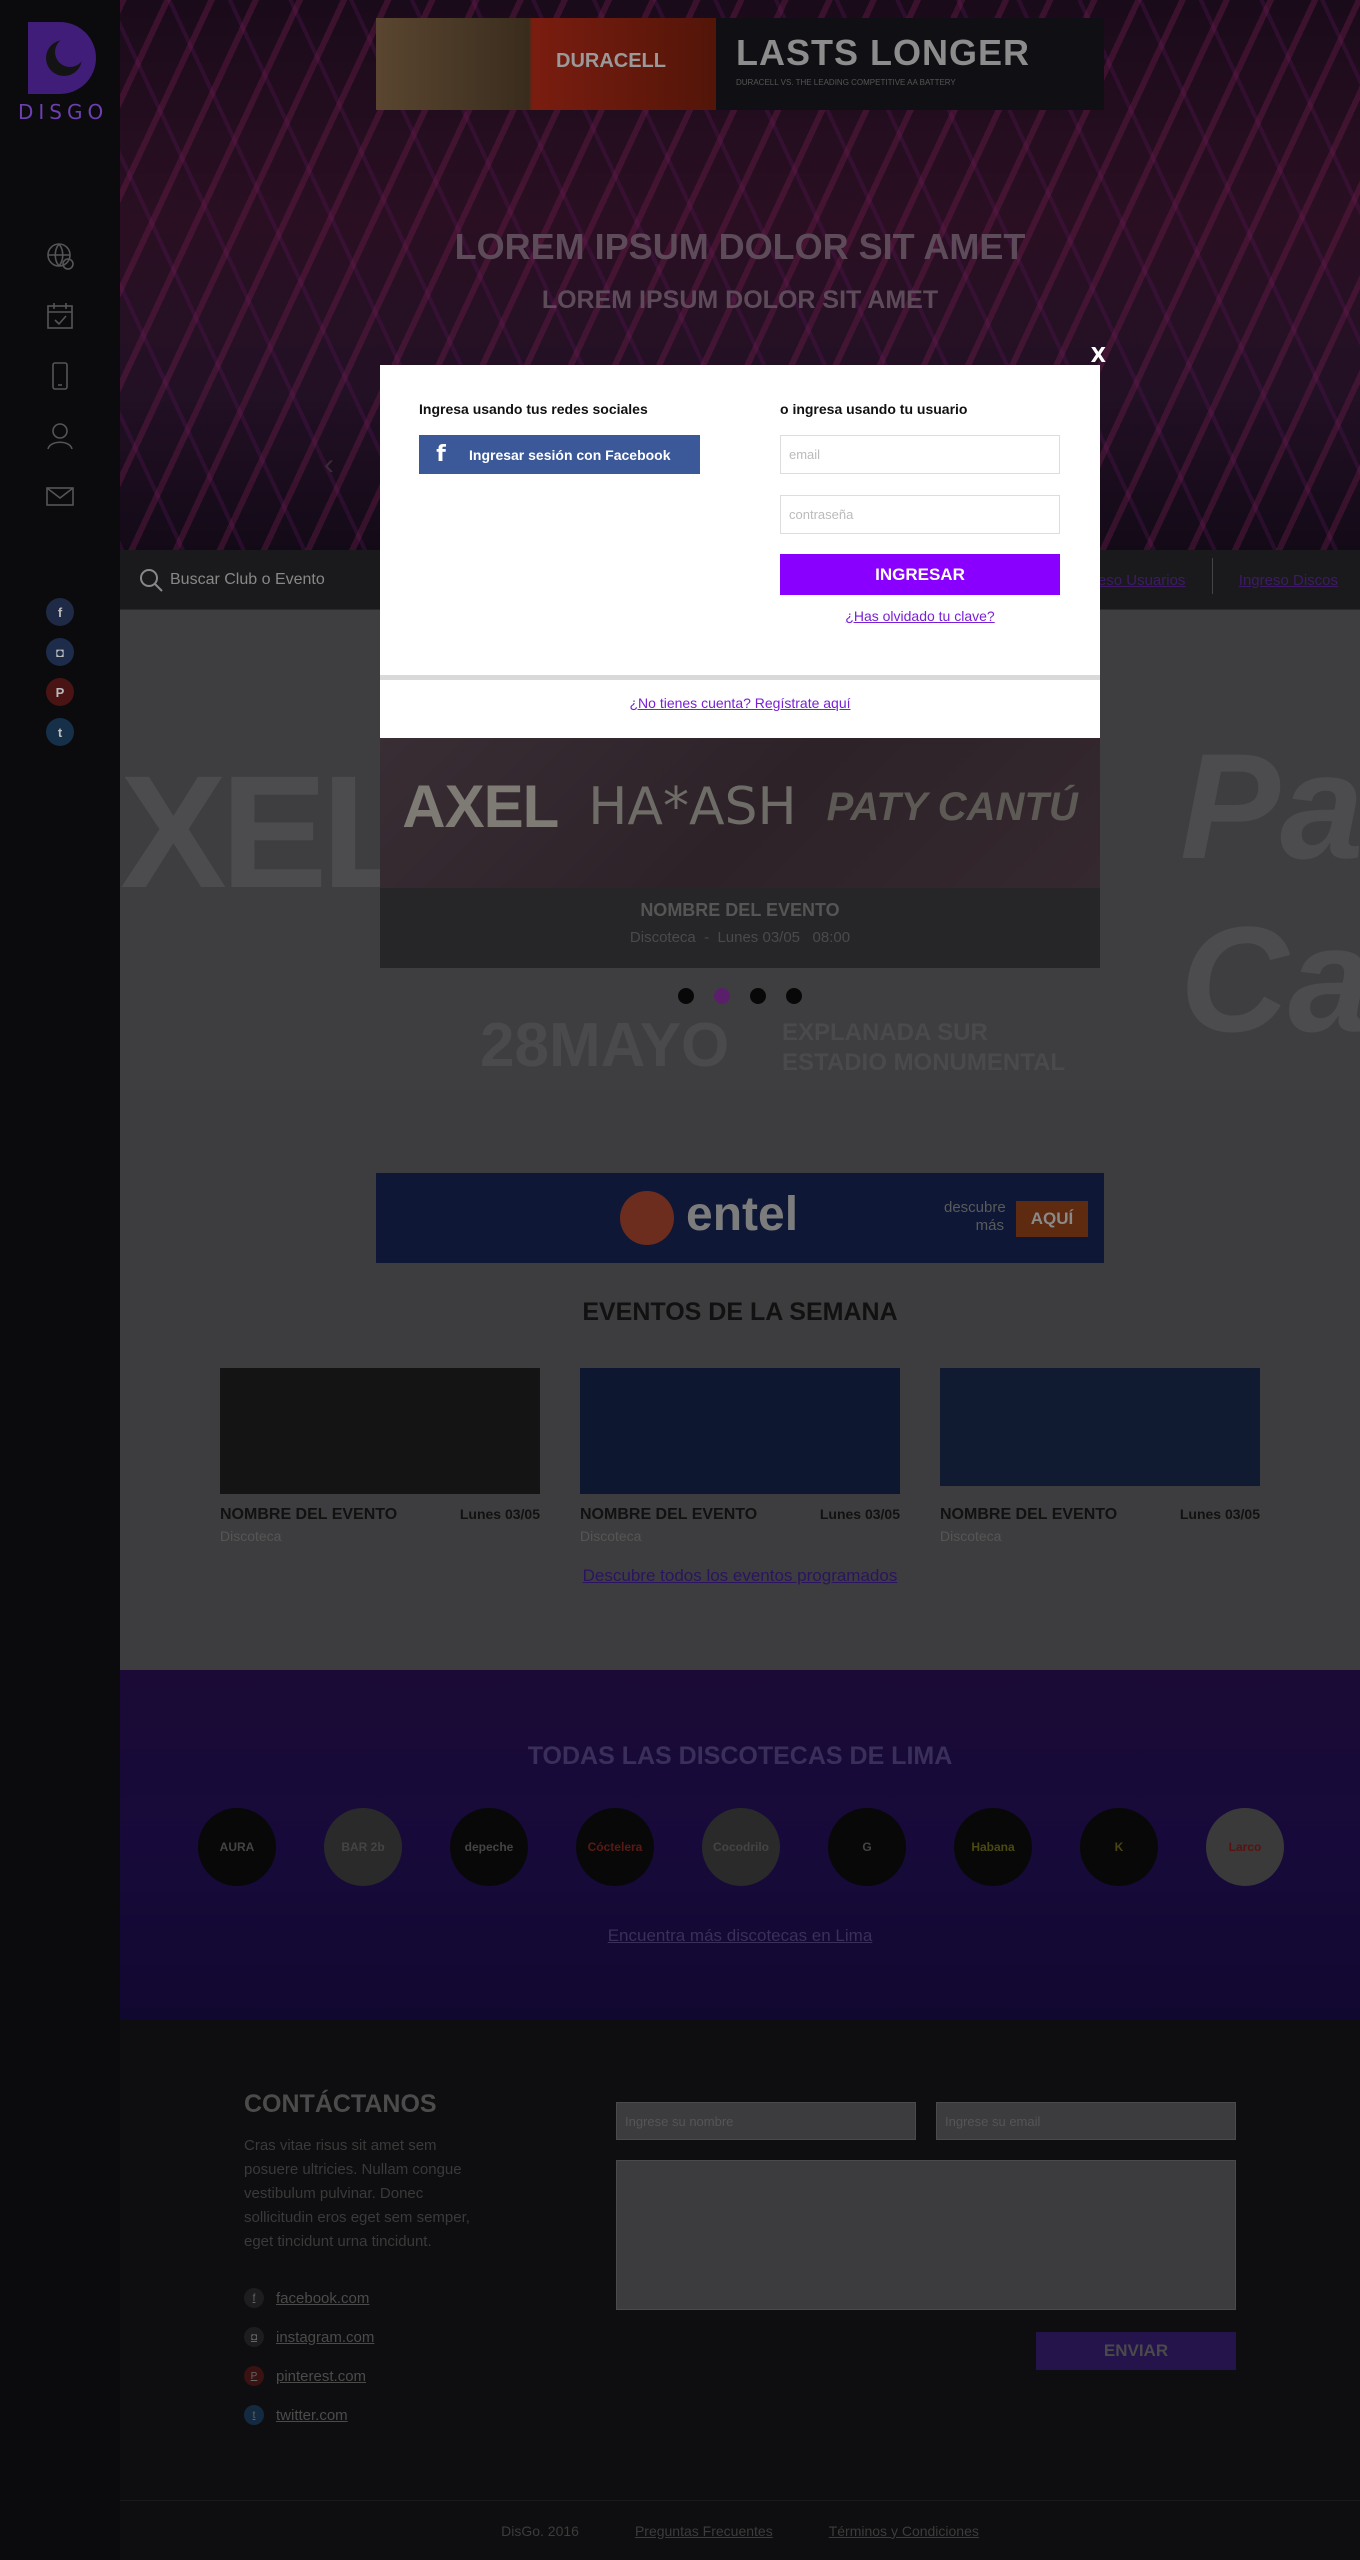 Image resolution: width=1360 pixels, height=2560 pixels. I want to click on ad-brand: entel, so click(742, 1214).